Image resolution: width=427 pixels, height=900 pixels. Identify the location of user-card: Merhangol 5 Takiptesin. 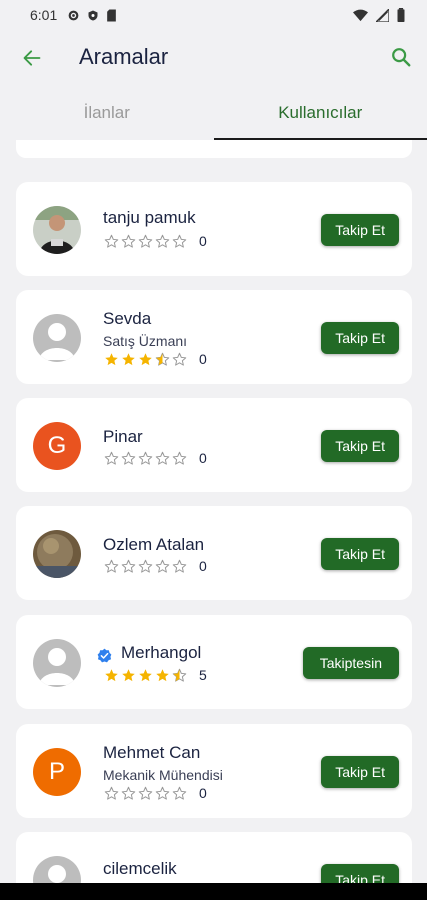
(214, 662).